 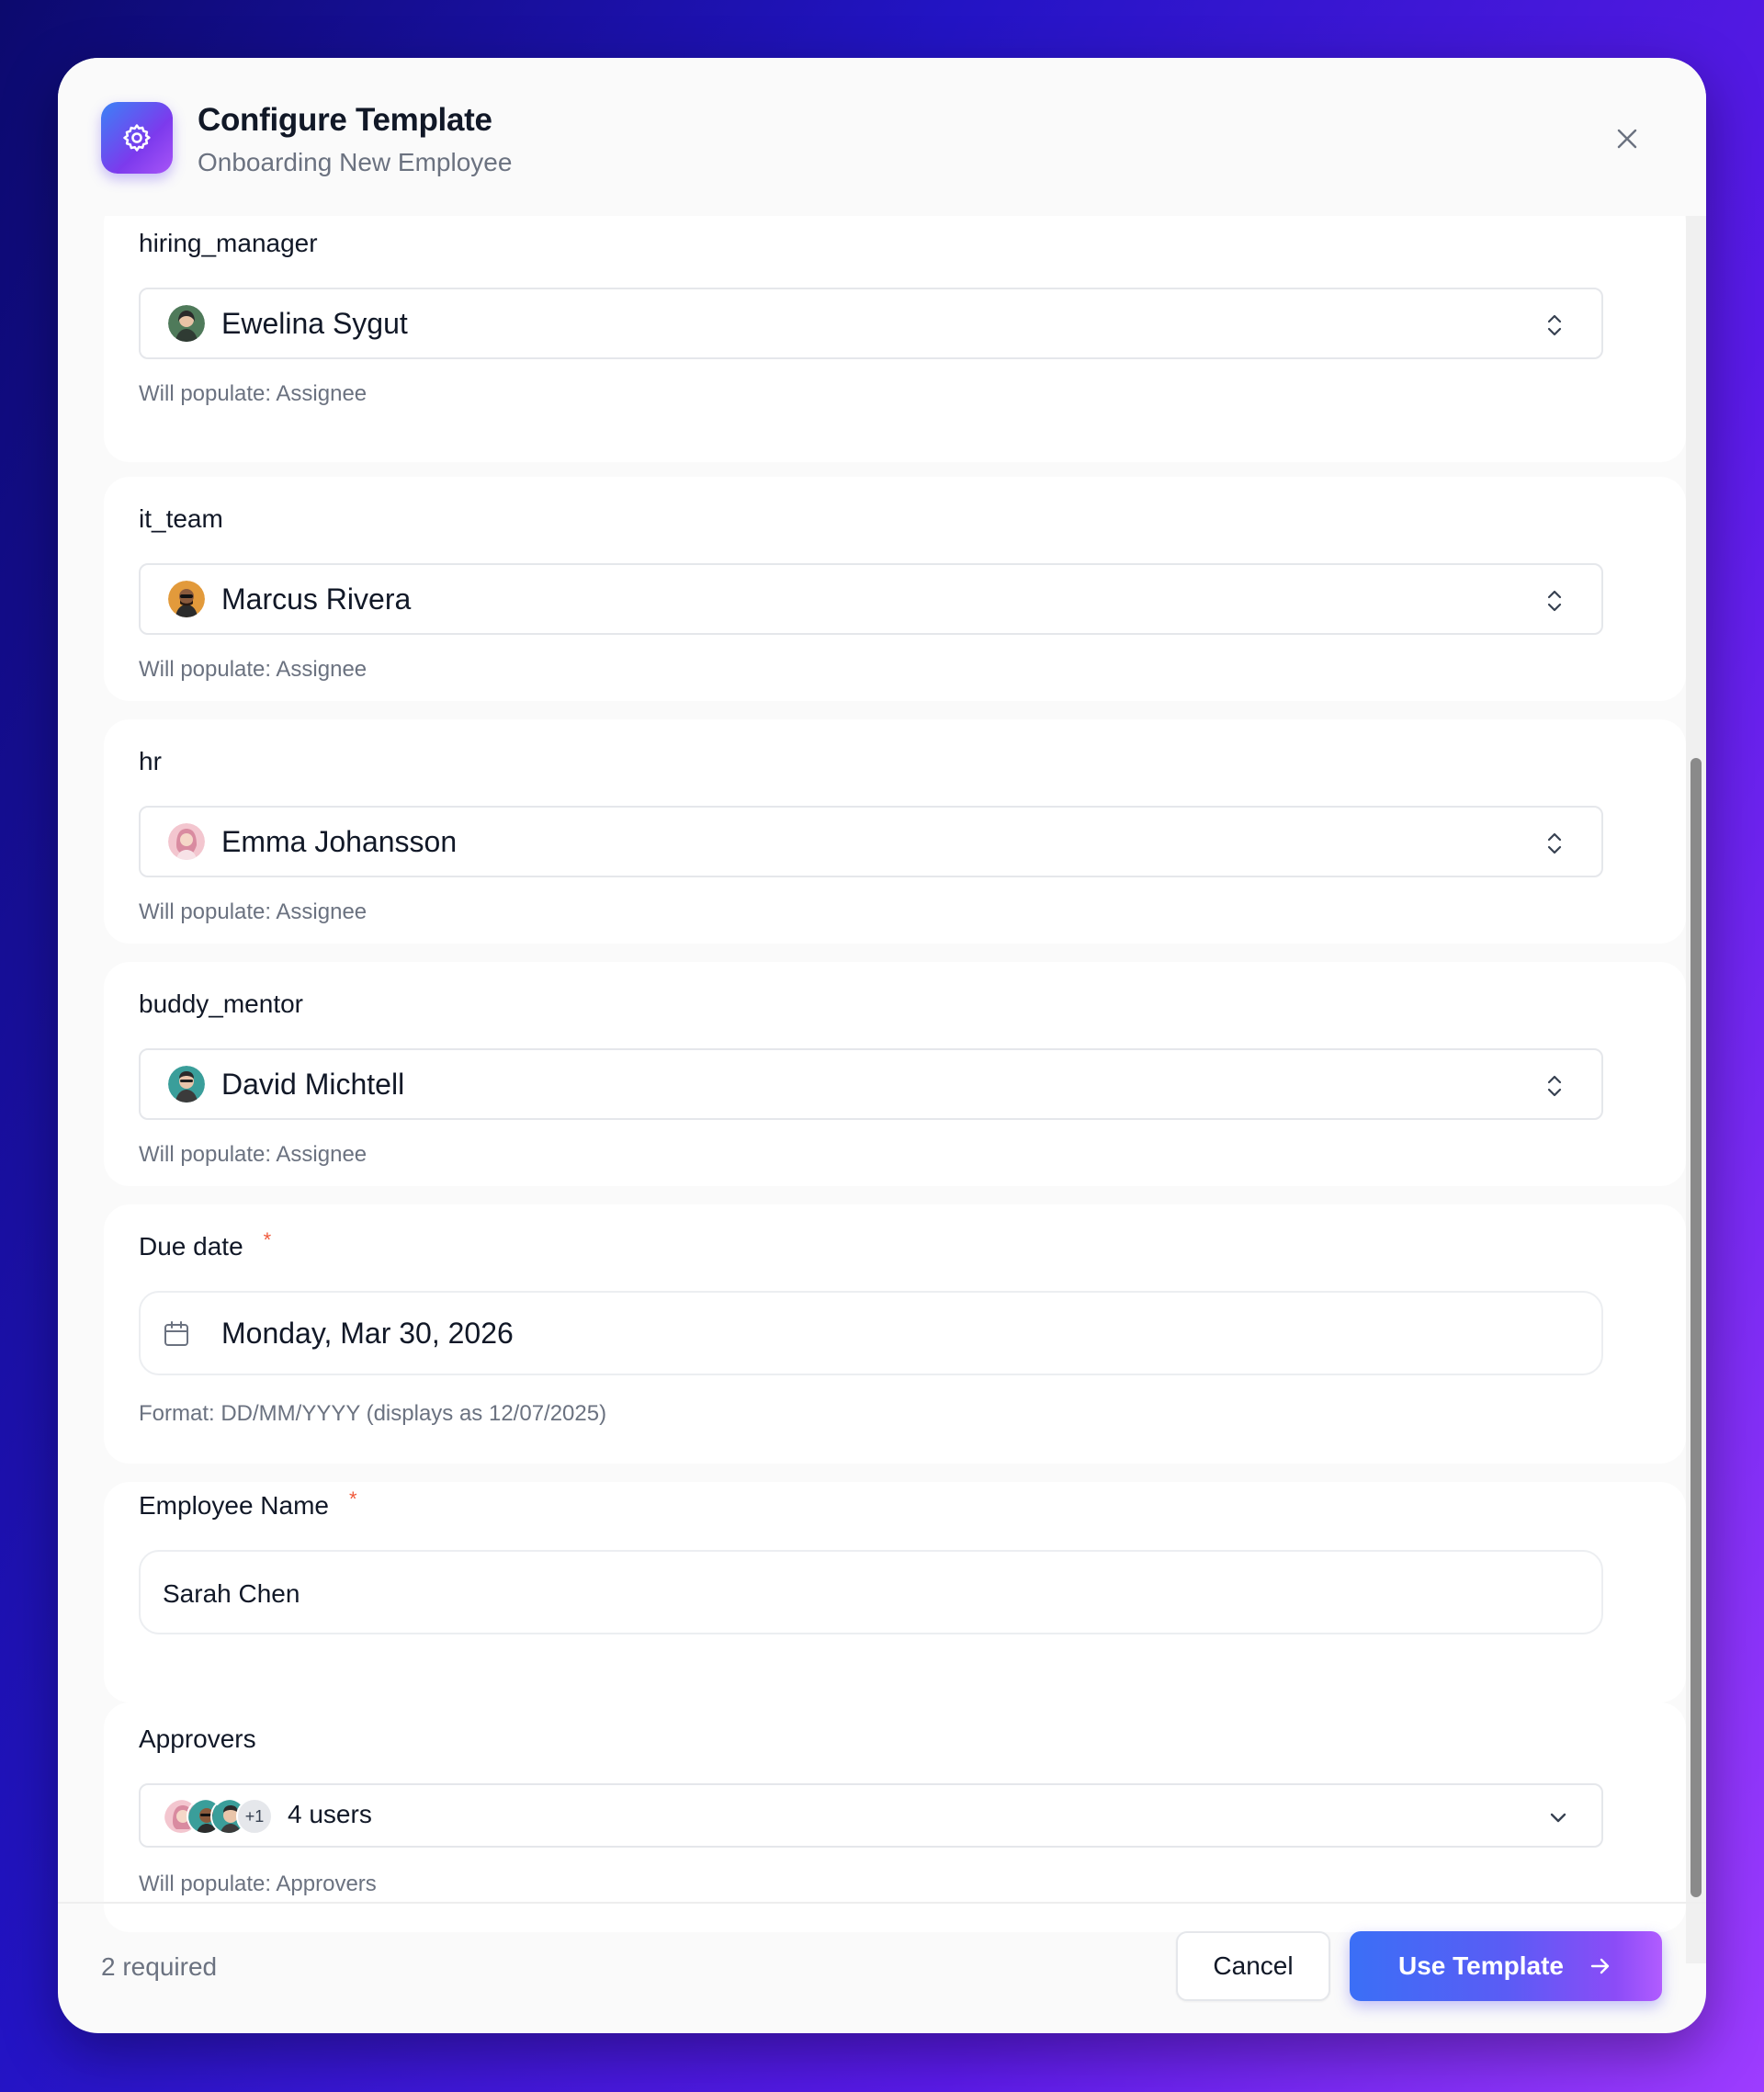 I want to click on use-template-label: Use Template, so click(x=1481, y=1965).